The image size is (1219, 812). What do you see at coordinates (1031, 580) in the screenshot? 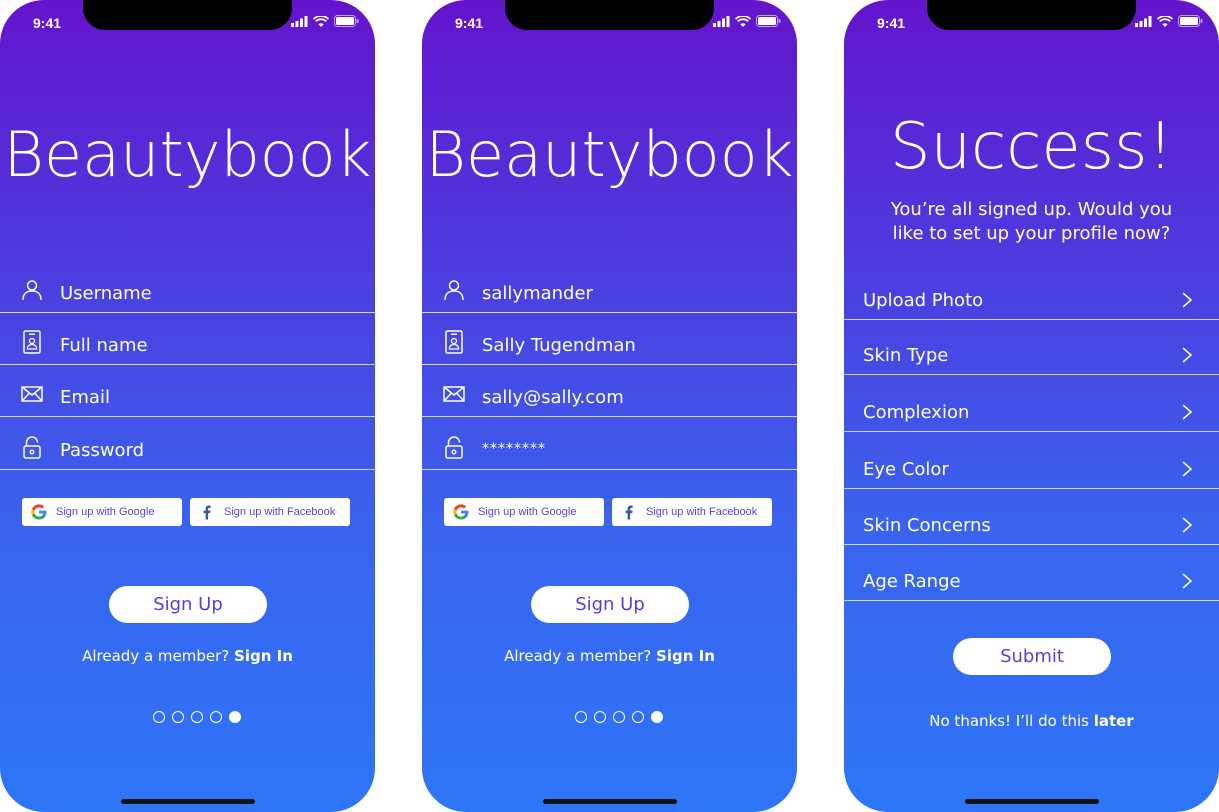
I see `profile-row-age-range: Age Range` at bounding box center [1031, 580].